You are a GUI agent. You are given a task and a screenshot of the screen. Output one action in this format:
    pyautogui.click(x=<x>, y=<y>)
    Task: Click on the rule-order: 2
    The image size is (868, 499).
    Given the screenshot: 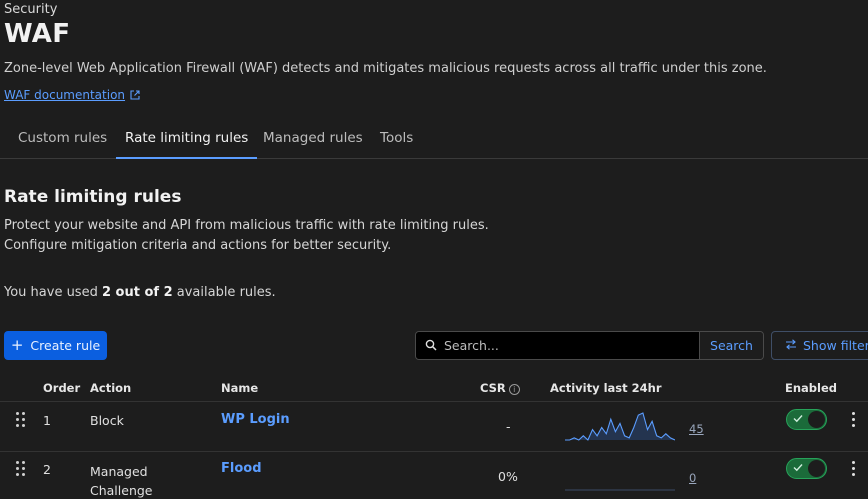 What is the action you would take?
    pyautogui.click(x=47, y=469)
    